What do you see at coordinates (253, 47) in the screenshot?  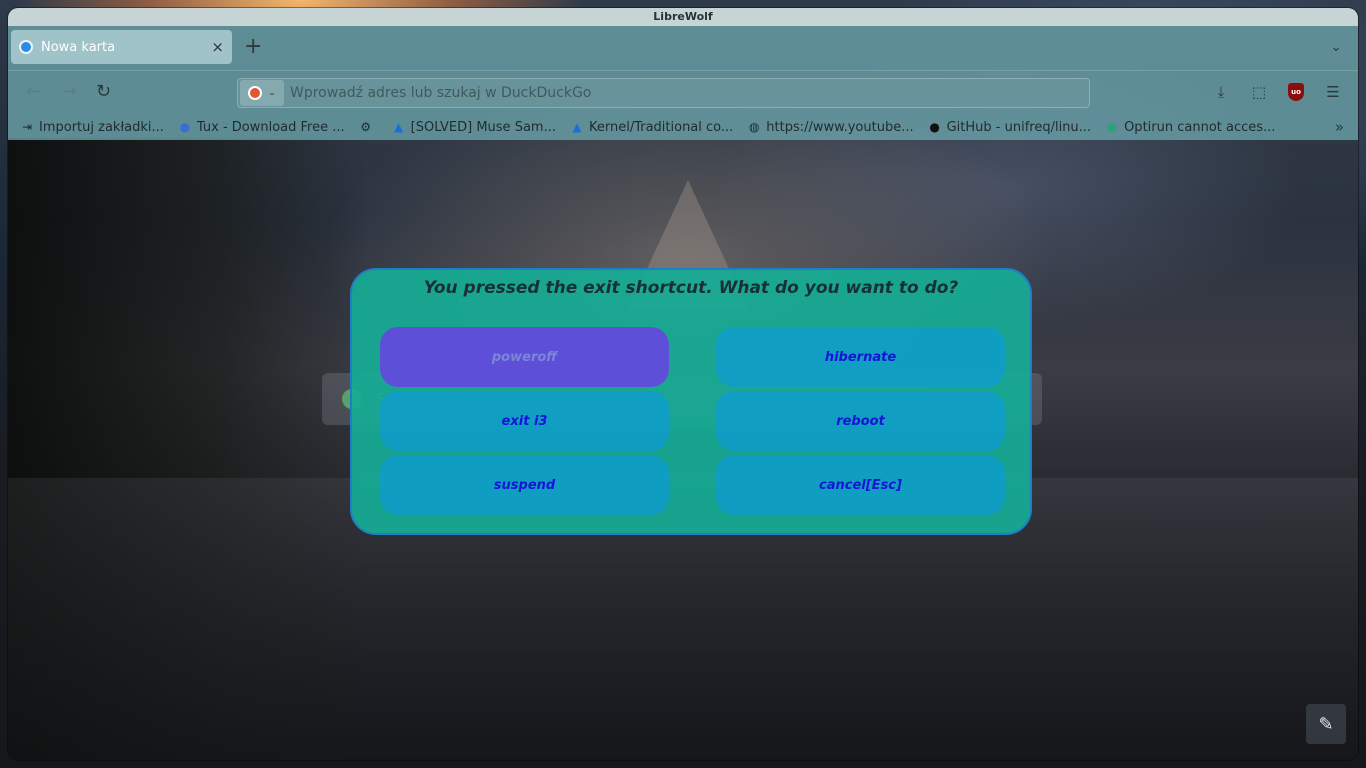 I see `new-tab-icon: +` at bounding box center [253, 47].